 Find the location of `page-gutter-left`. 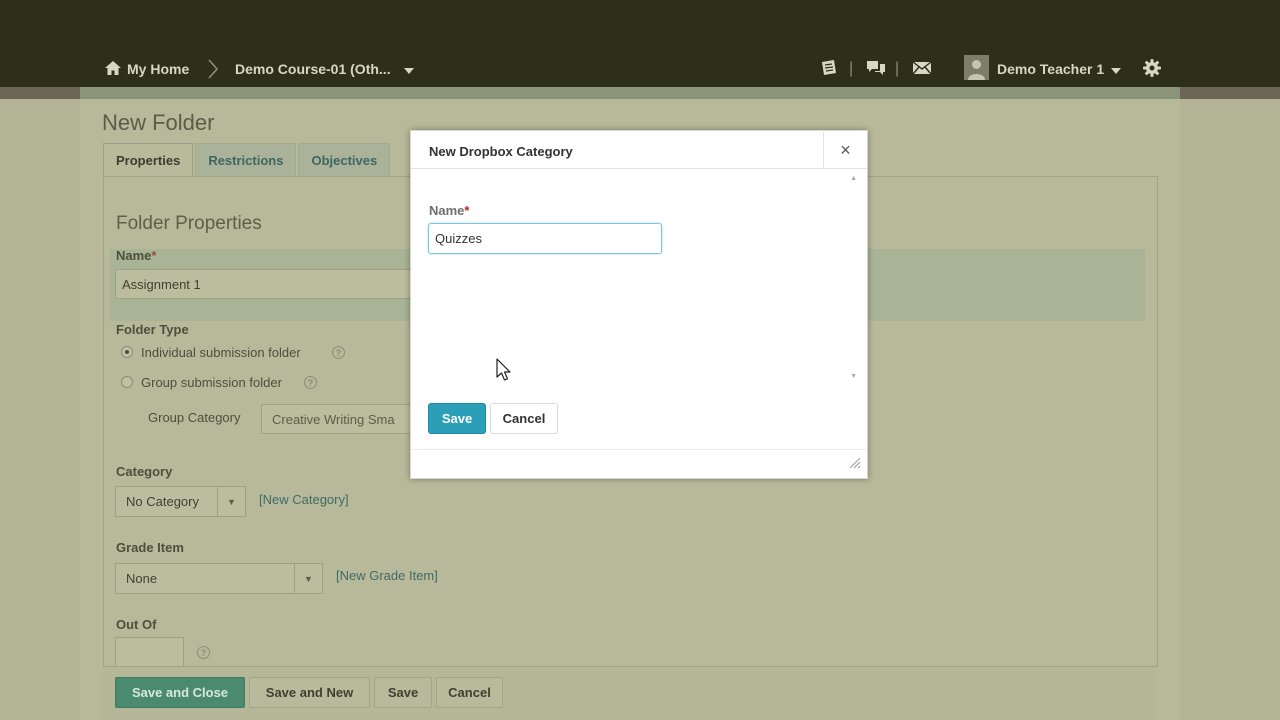

page-gutter-left is located at coordinates (40, 409).